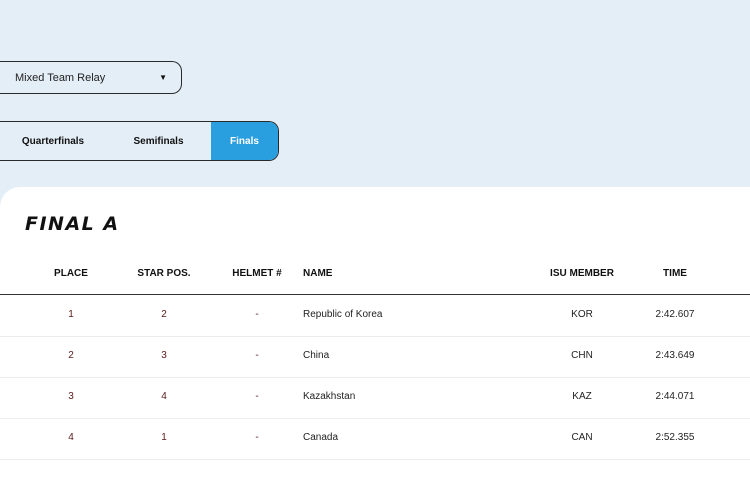 This screenshot has height=487, width=750. I want to click on header-name: NAME, so click(318, 273).